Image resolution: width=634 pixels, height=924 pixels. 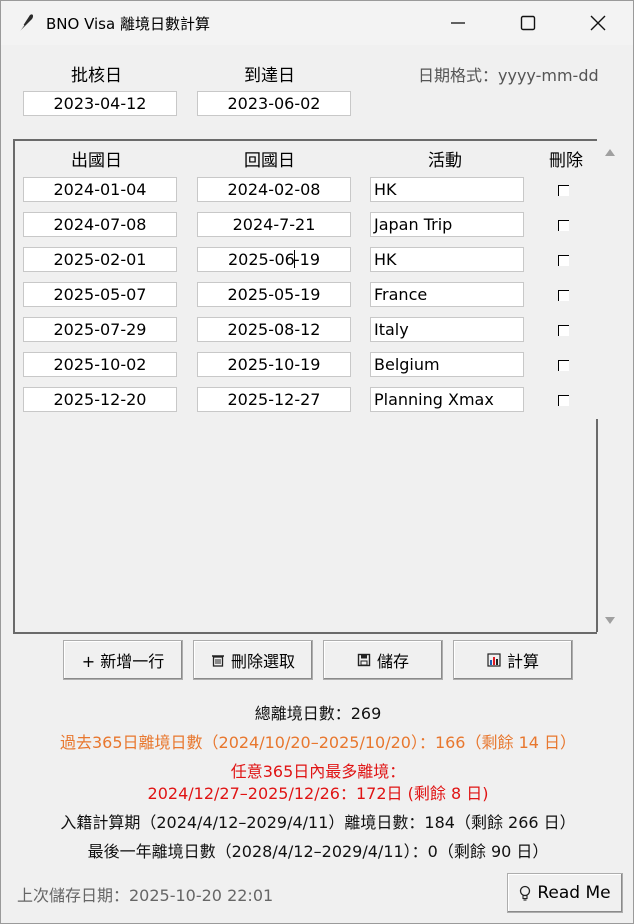 I want to click on save-label: 儲存, so click(x=392, y=661).